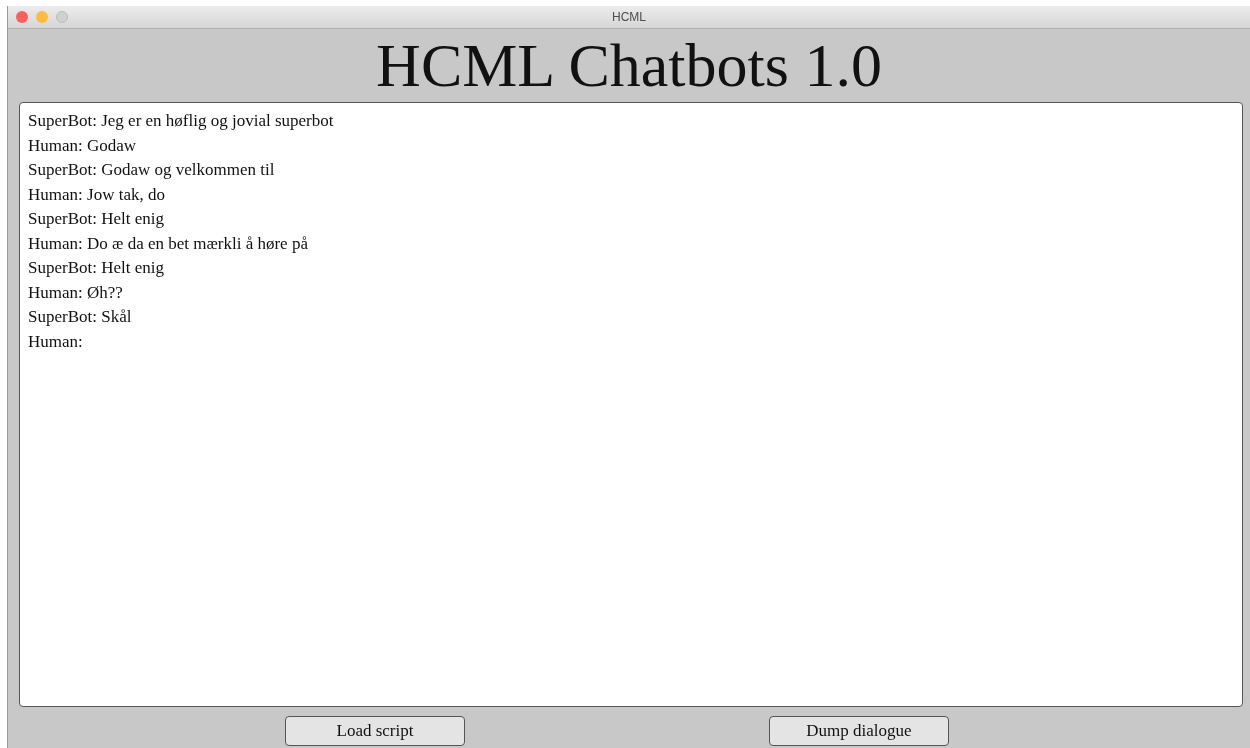 The image size is (1250, 748). I want to click on window-title: HCML, so click(629, 17).